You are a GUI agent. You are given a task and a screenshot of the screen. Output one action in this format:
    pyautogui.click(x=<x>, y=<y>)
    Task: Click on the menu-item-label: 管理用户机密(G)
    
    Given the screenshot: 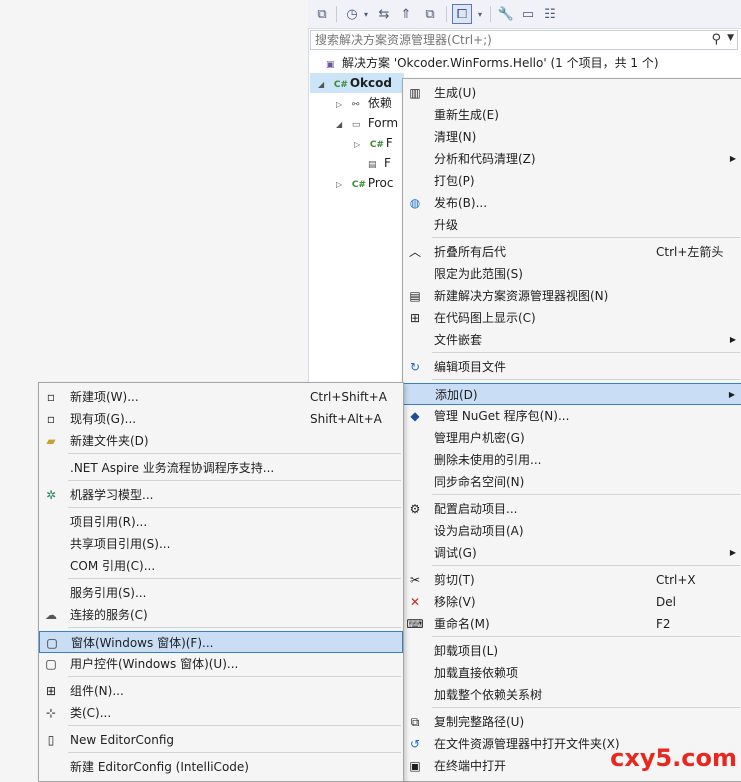 What is the action you would take?
    pyautogui.click(x=479, y=438)
    